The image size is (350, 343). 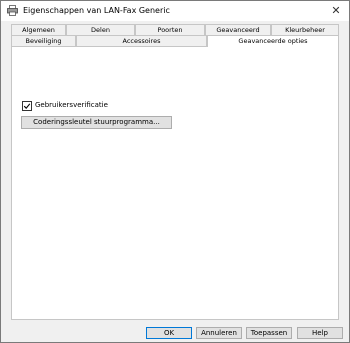 What do you see at coordinates (175, 11) in the screenshot?
I see `title-bar: Eigenschappen van LAN-Fax Generic ✕` at bounding box center [175, 11].